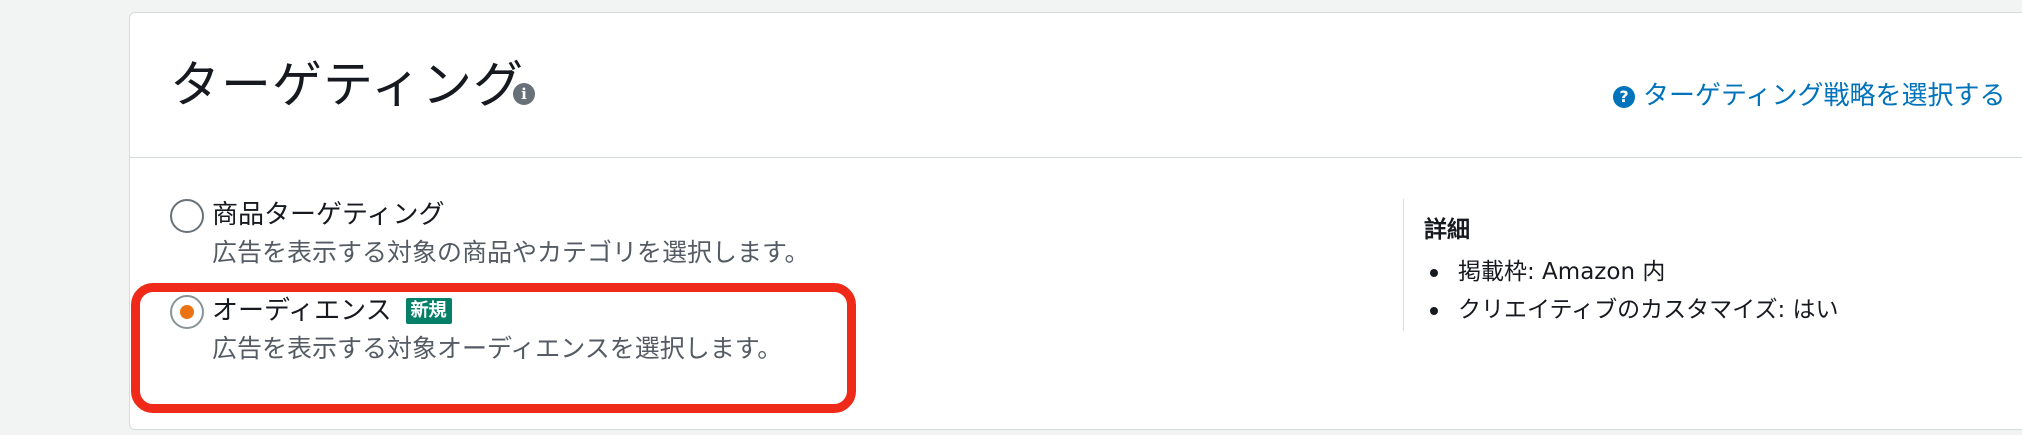  I want to click on page-title: ターゲティング, so click(347, 85).